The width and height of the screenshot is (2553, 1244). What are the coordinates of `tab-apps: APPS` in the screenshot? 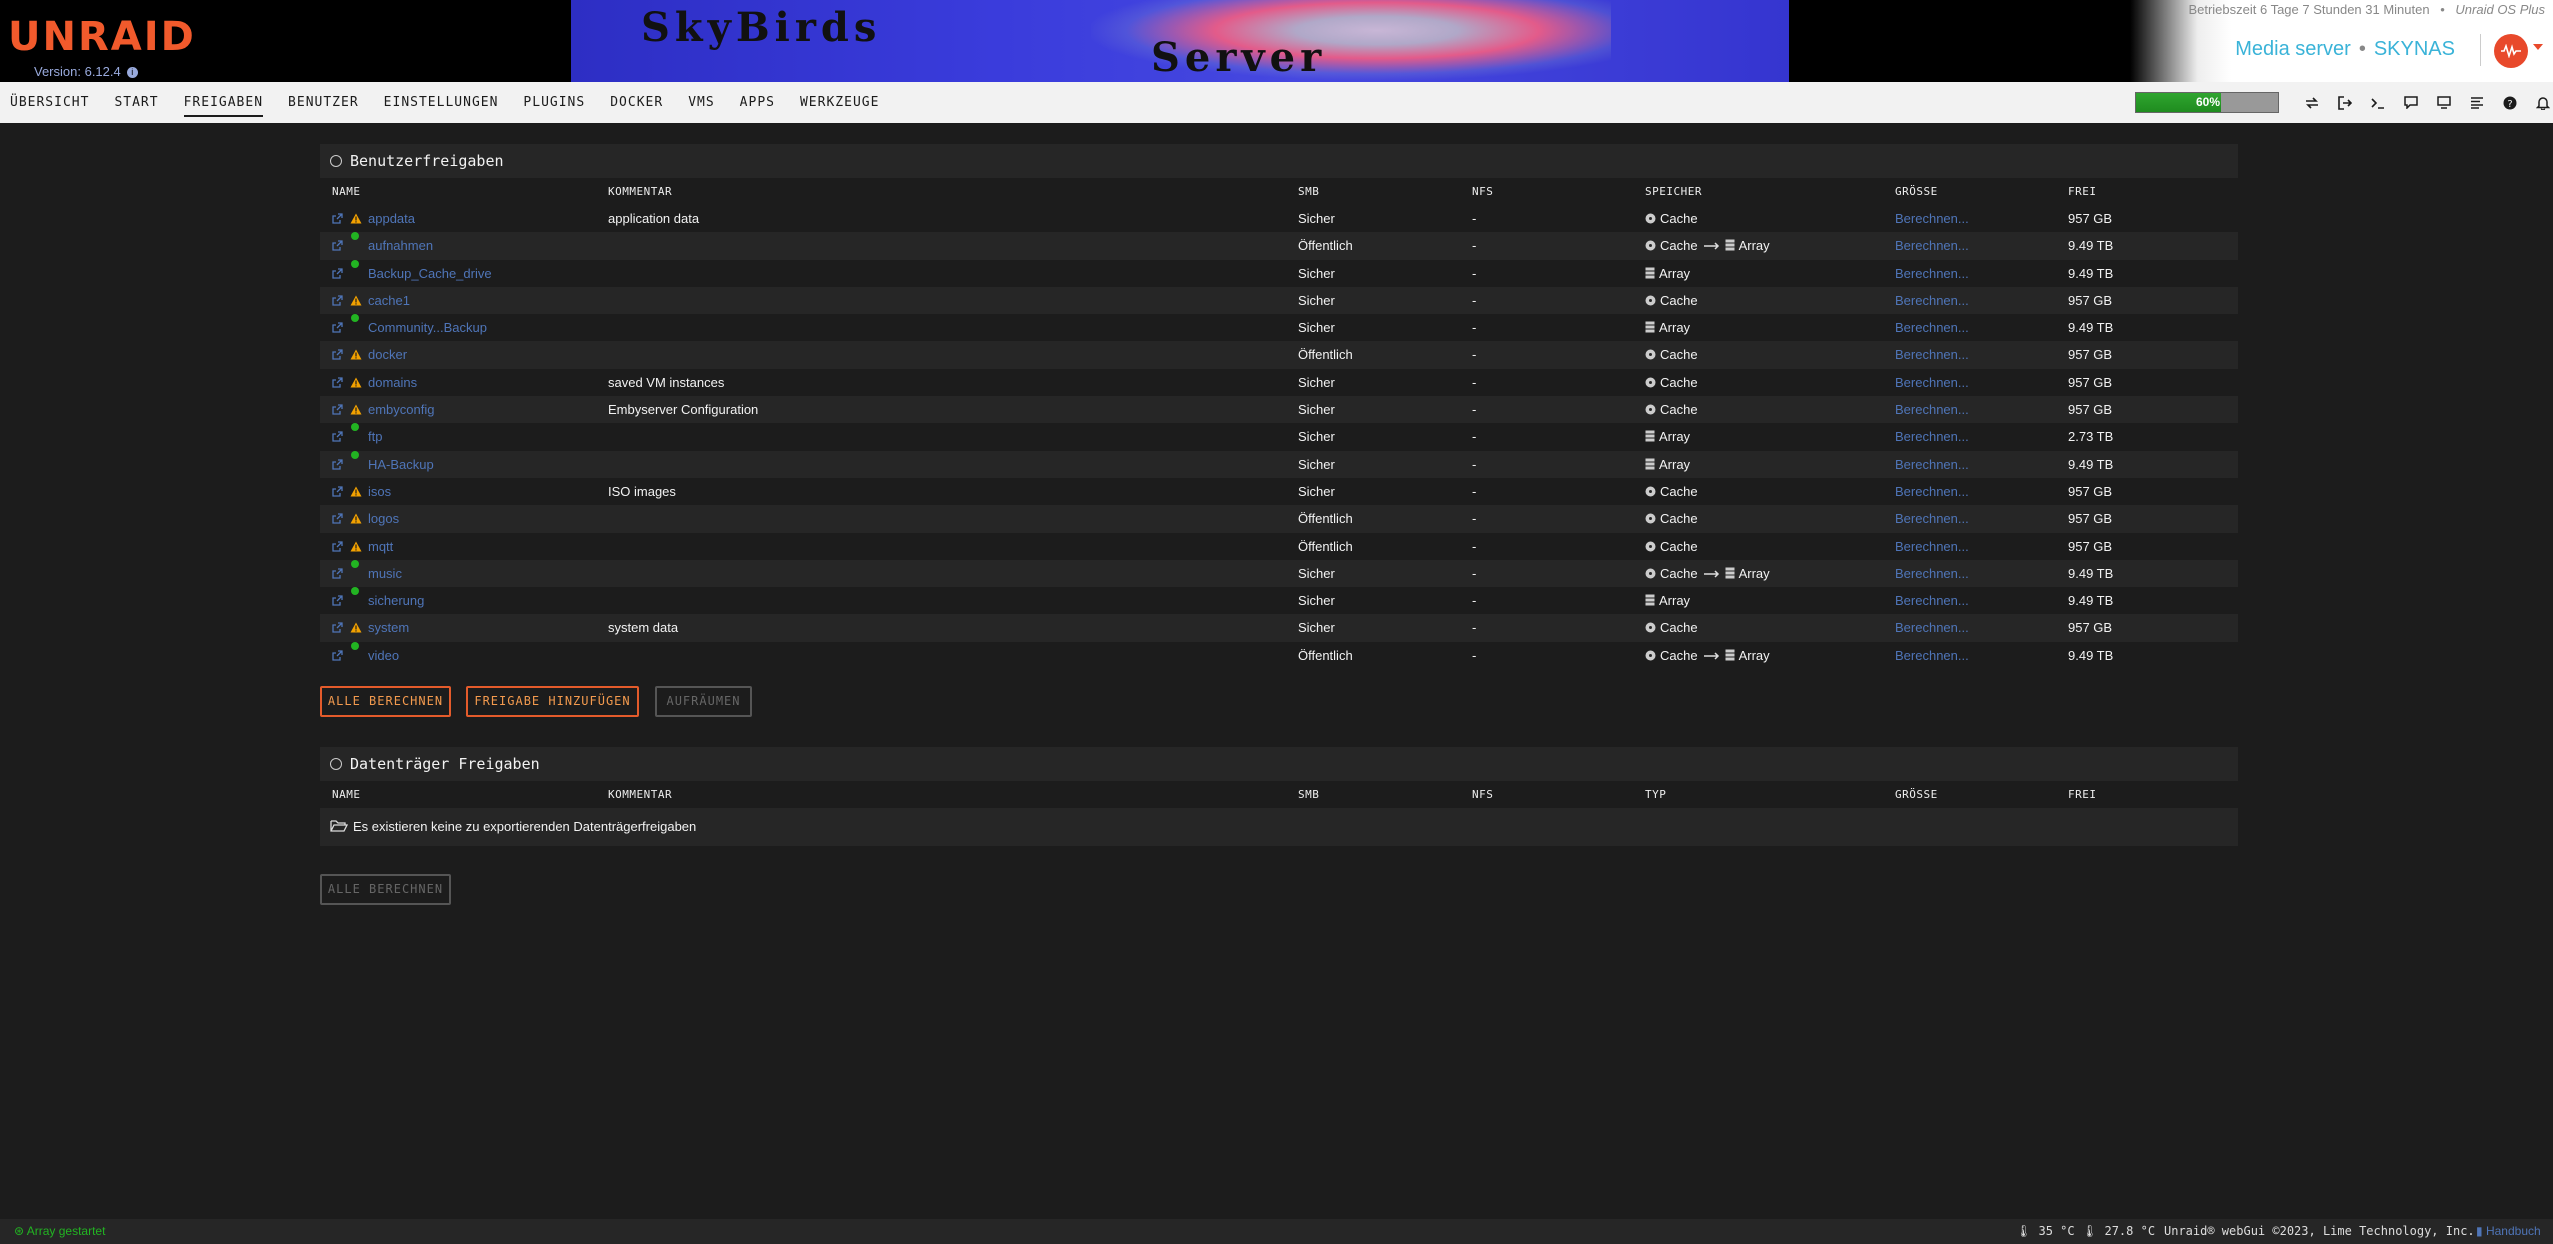 It's located at (757, 102).